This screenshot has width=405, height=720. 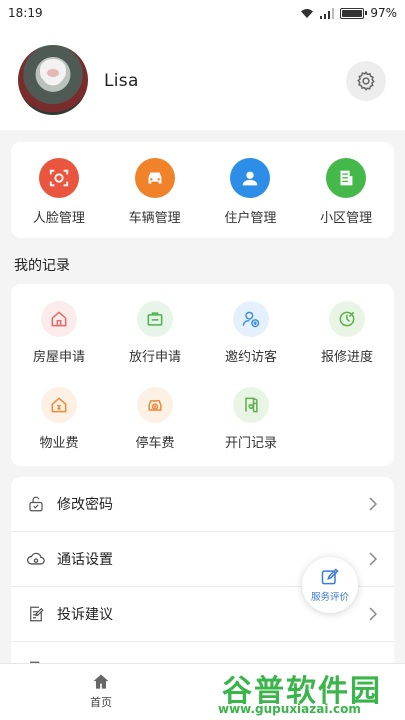 I want to click on management-card: 人脸管理 车辆管理 住户管理 小区管理, so click(x=202, y=190).